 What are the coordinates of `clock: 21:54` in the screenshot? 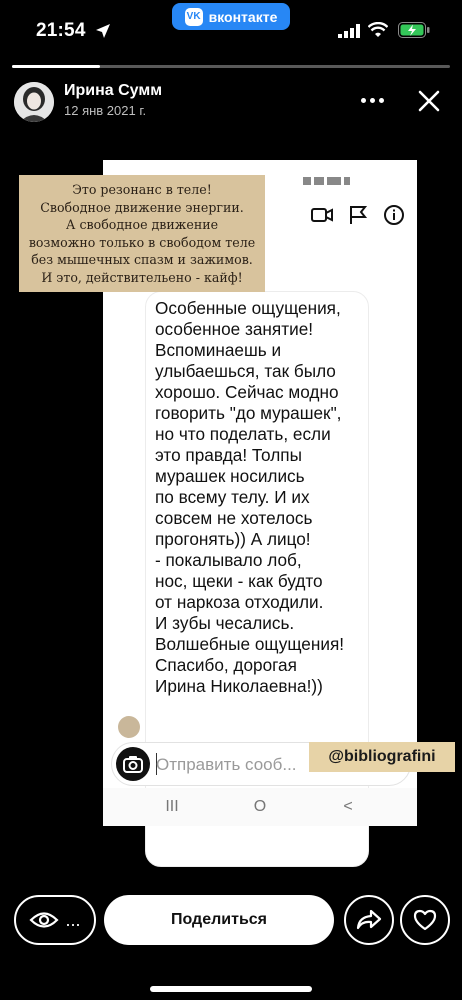 It's located at (61, 30).